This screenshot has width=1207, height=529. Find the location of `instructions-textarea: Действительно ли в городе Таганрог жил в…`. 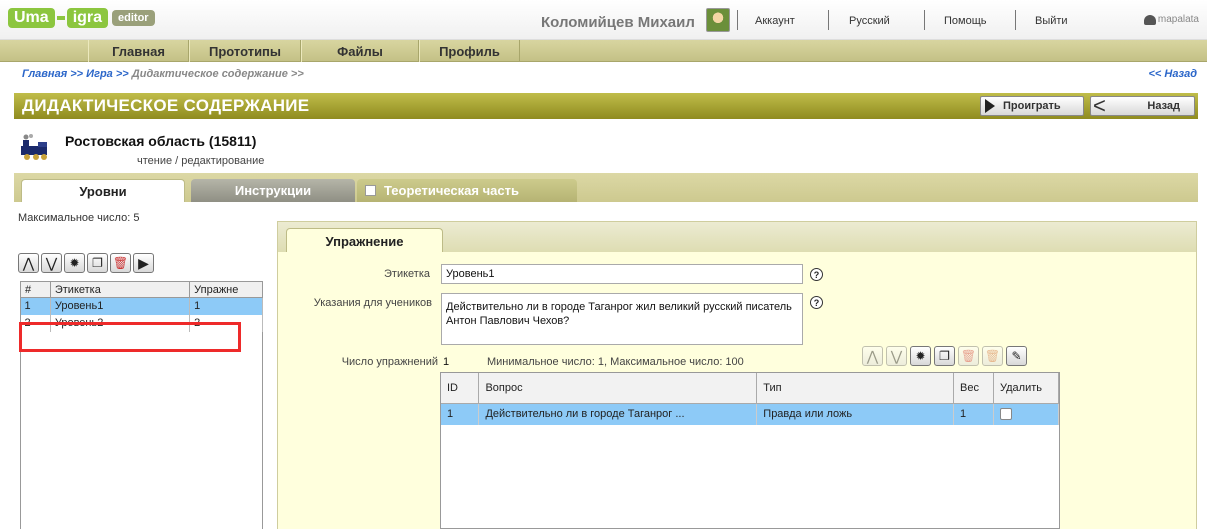

instructions-textarea: Действительно ли в городе Таганрог жил в… is located at coordinates (622, 319).